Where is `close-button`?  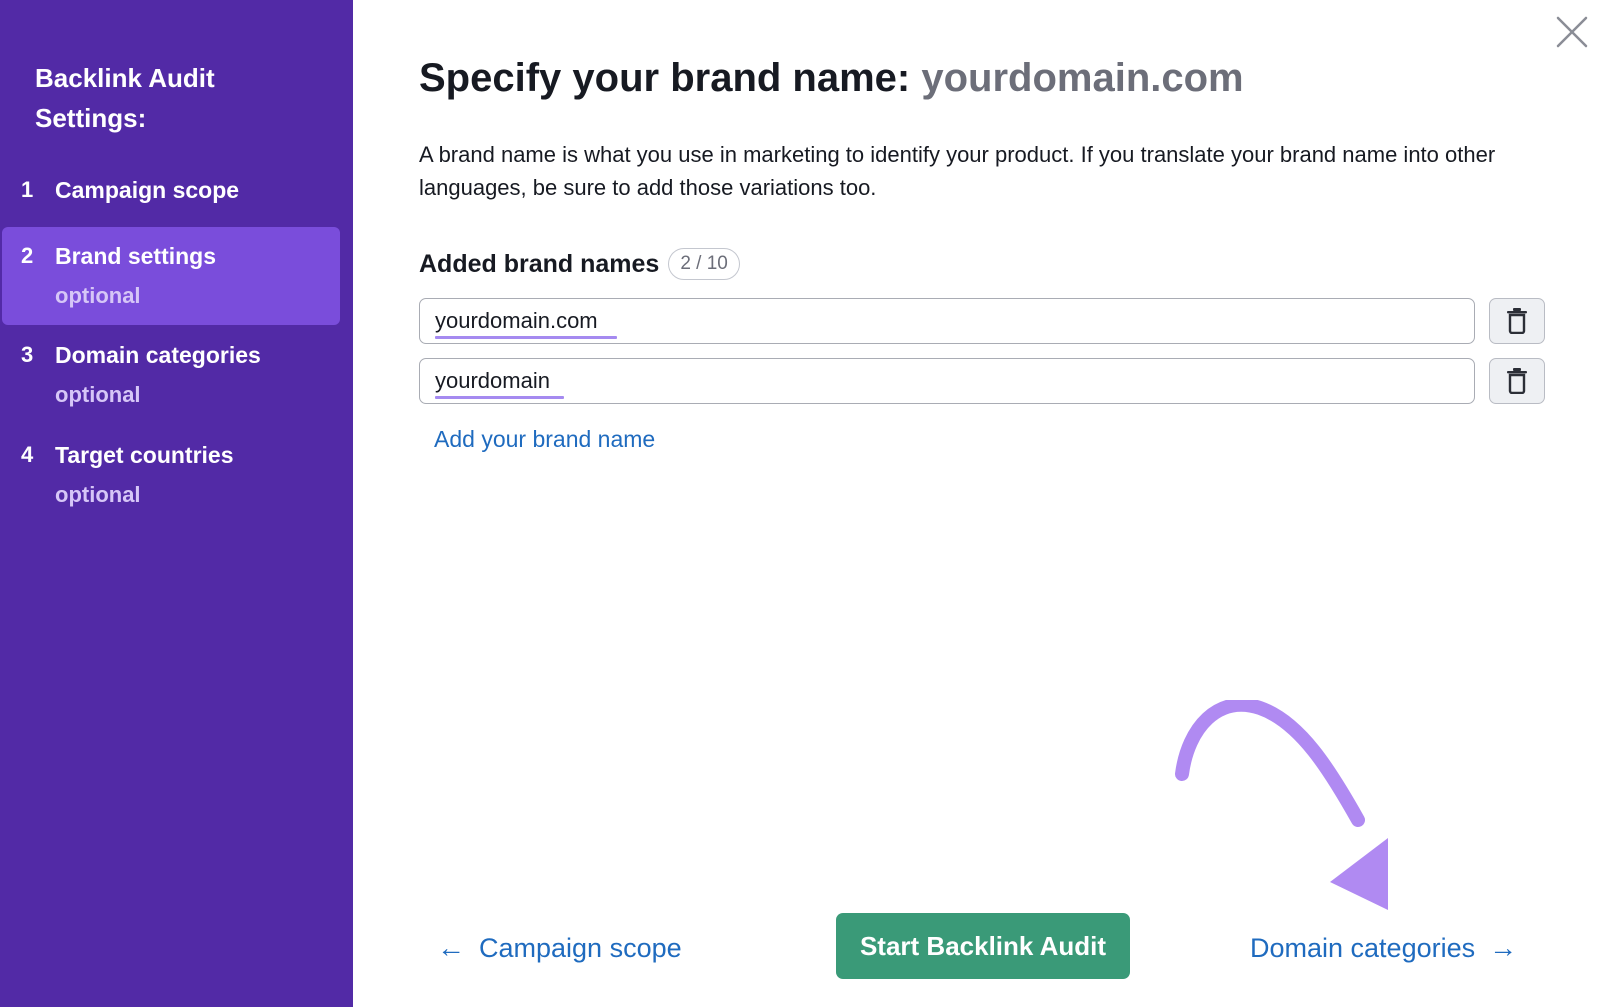 close-button is located at coordinates (1572, 32).